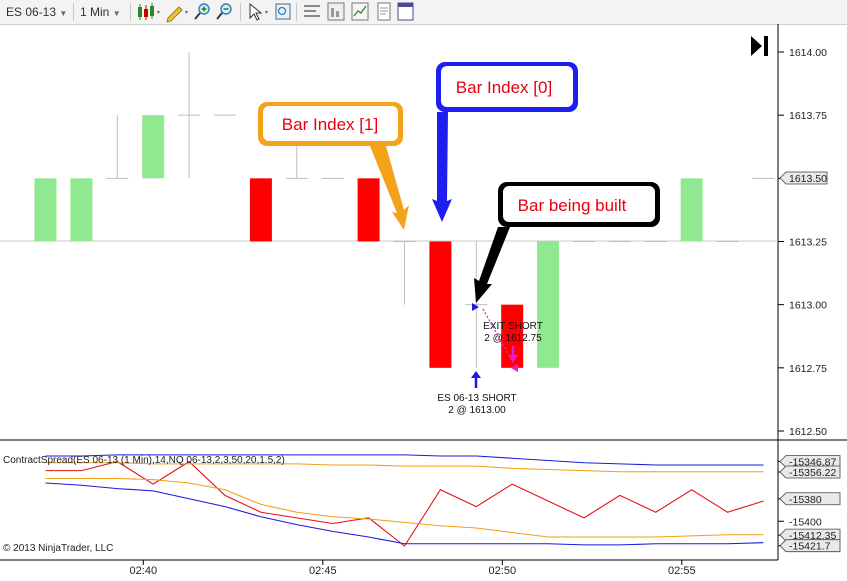  What do you see at coordinates (476, 379) in the screenshot?
I see `entry-arrow-icon` at bounding box center [476, 379].